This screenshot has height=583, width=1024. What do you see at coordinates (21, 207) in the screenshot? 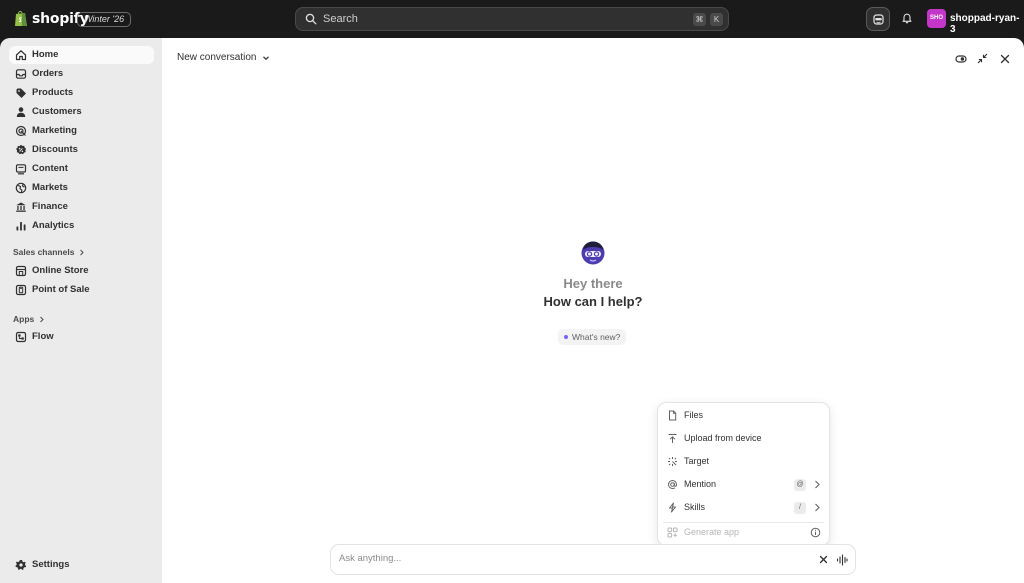
I see `bank-icon` at bounding box center [21, 207].